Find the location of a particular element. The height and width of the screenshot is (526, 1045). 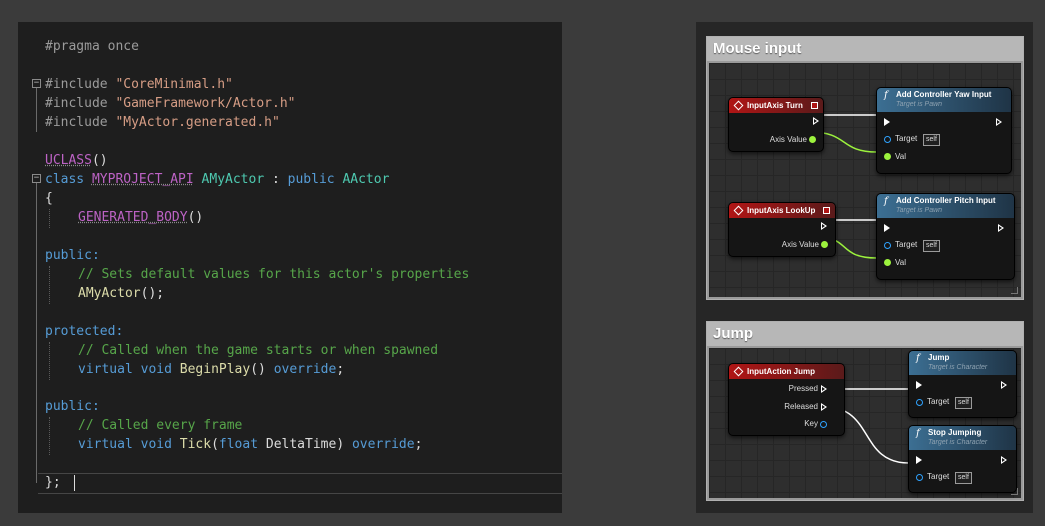

event-node-inputaxis-turn: InputAxis Turn Axis Value is located at coordinates (776, 124).